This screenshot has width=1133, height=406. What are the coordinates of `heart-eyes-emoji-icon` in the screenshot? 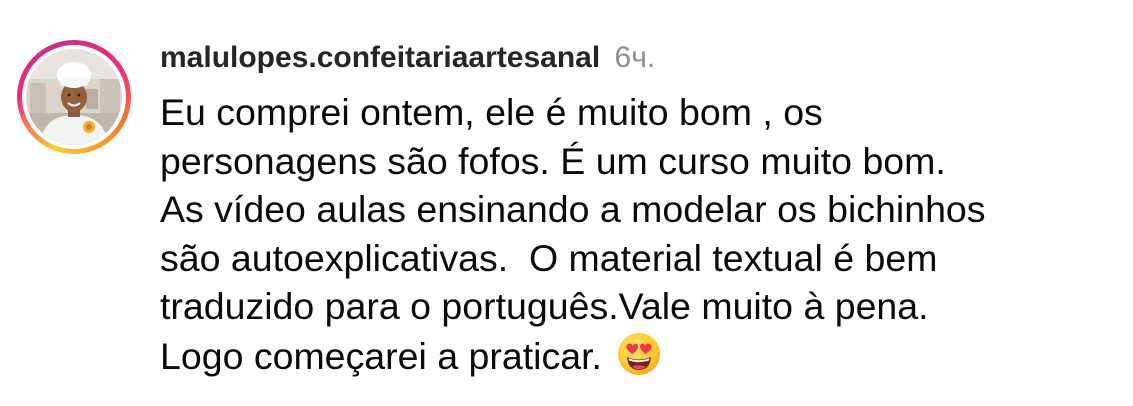 It's located at (639, 353).